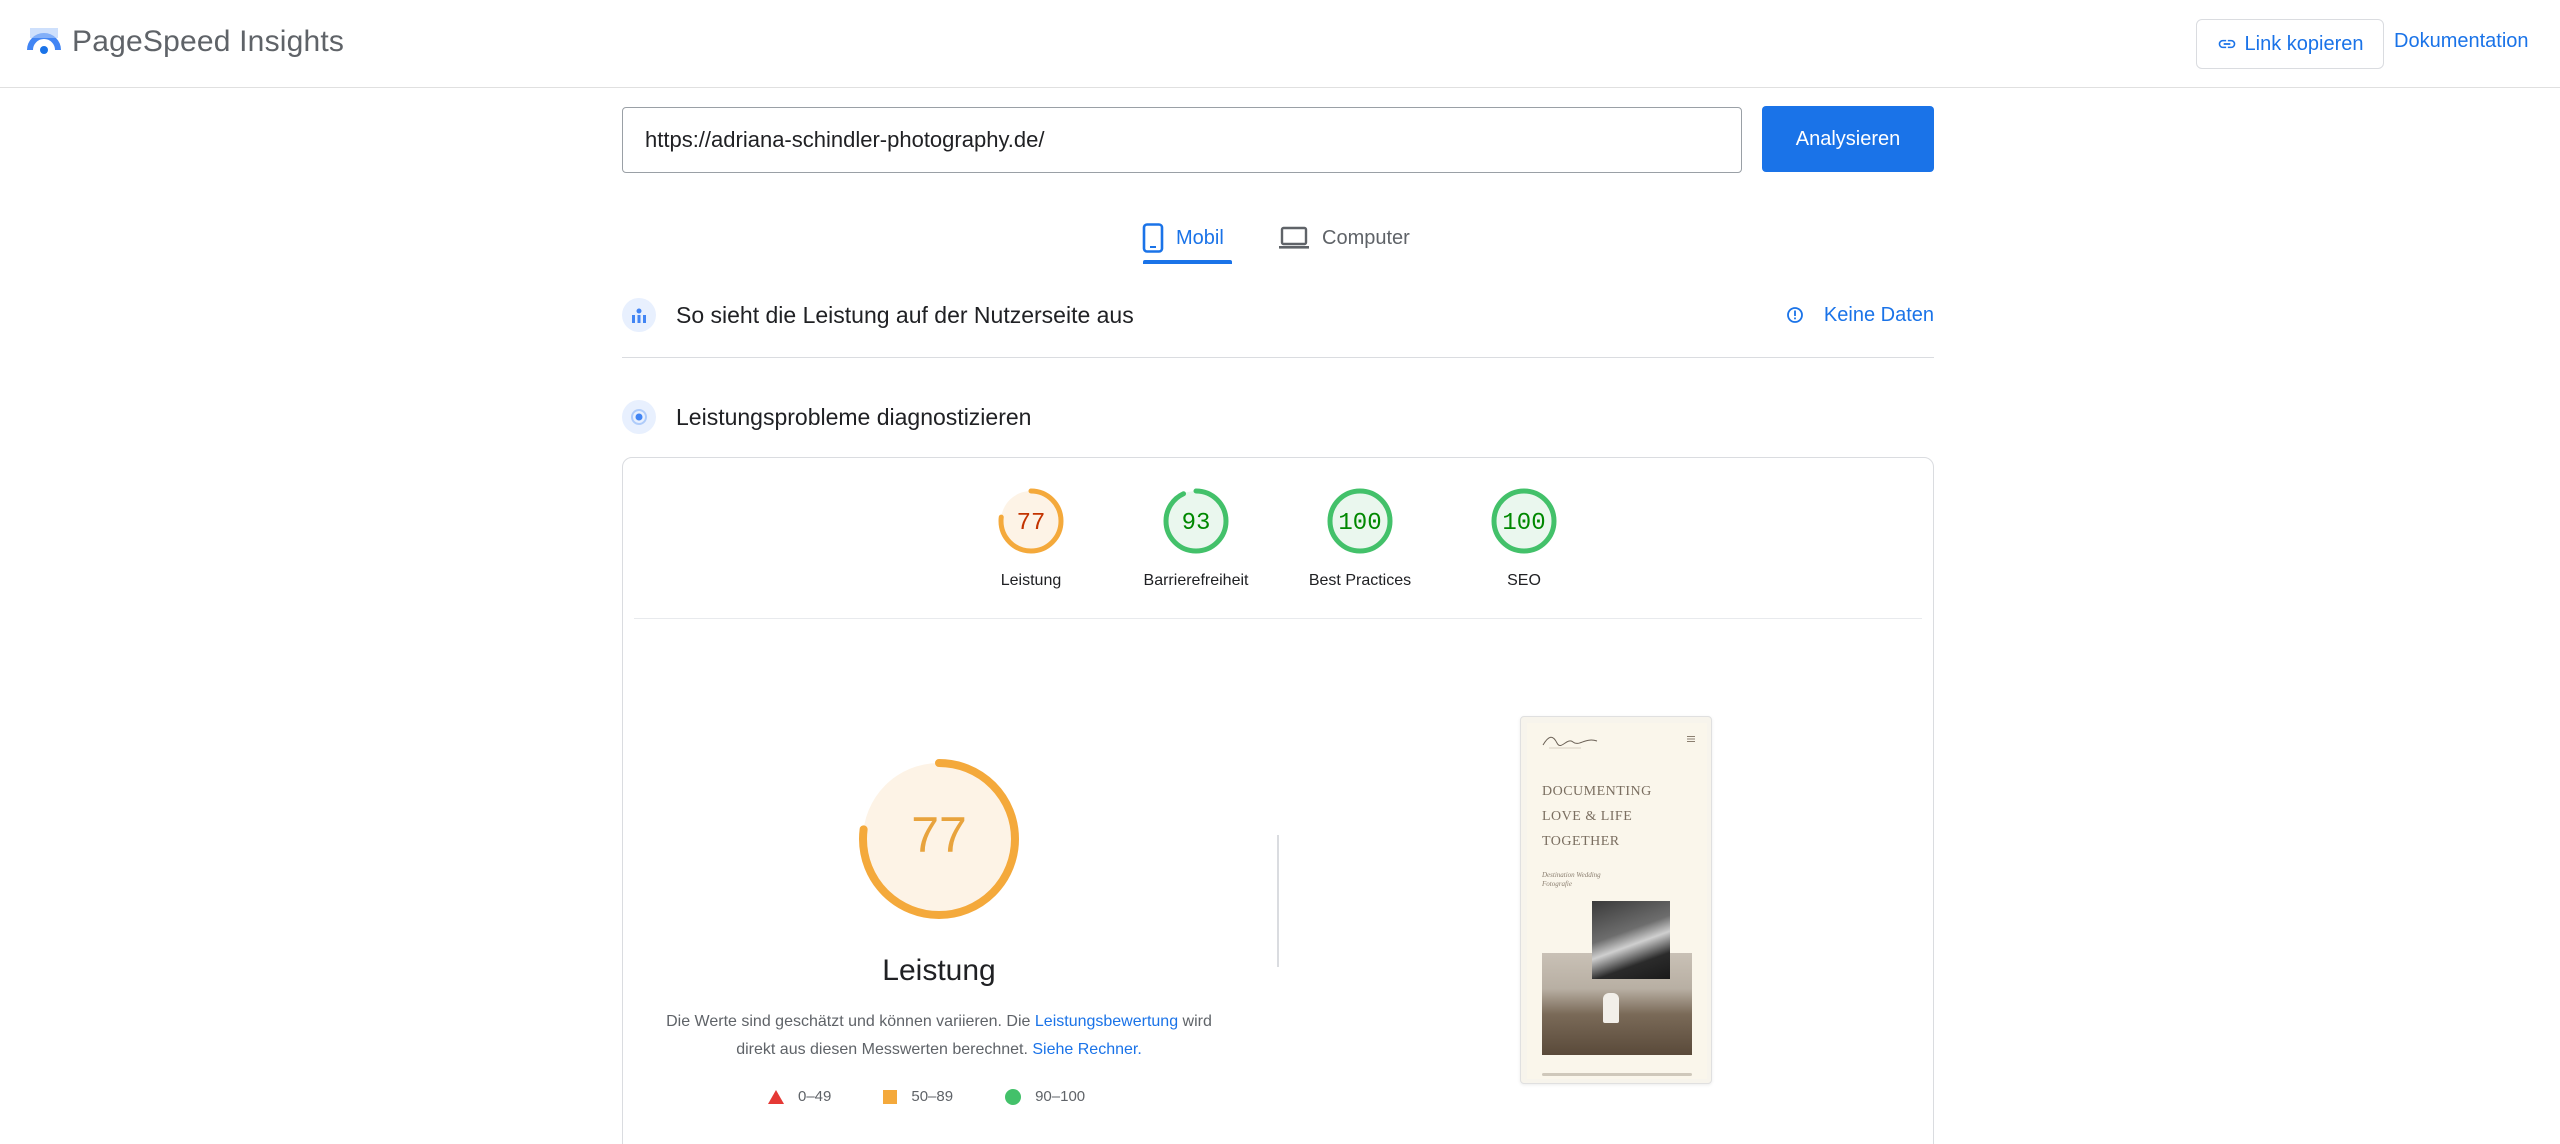 The width and height of the screenshot is (2560, 1144). I want to click on url-input, so click(1182, 140).